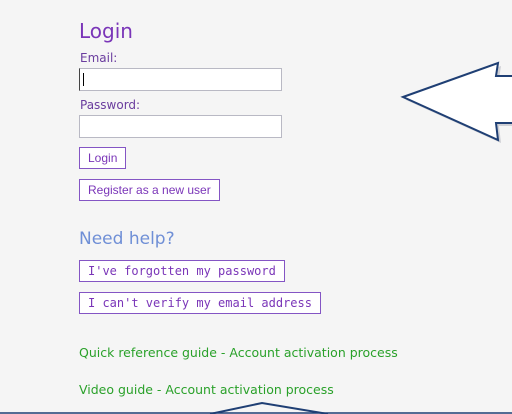 This screenshot has height=414, width=512. Describe the element at coordinates (149, 190) in the screenshot. I see `register-button: Register as a new user` at that location.